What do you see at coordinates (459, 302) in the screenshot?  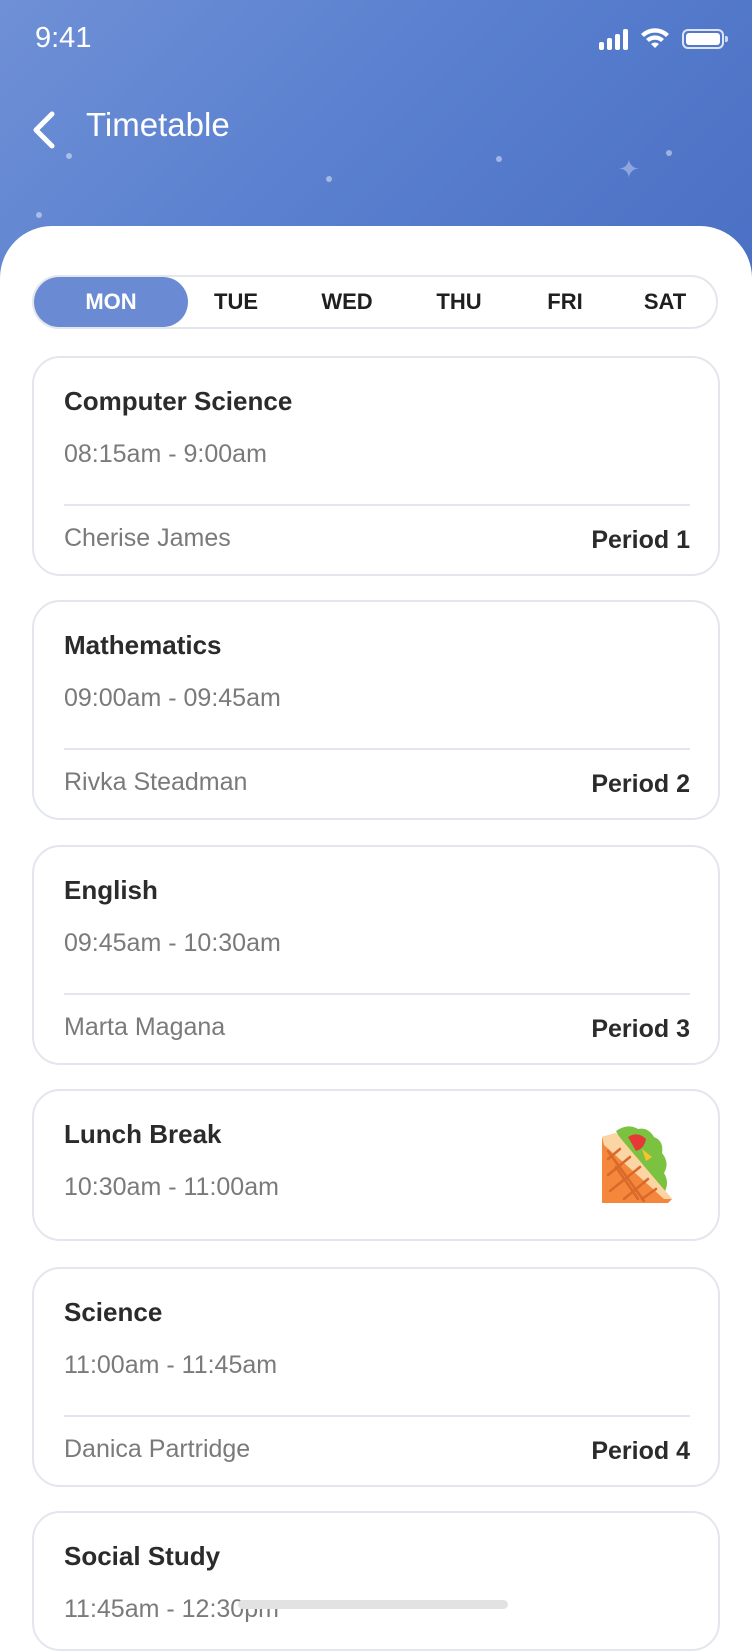 I see `tab-thu: THU` at bounding box center [459, 302].